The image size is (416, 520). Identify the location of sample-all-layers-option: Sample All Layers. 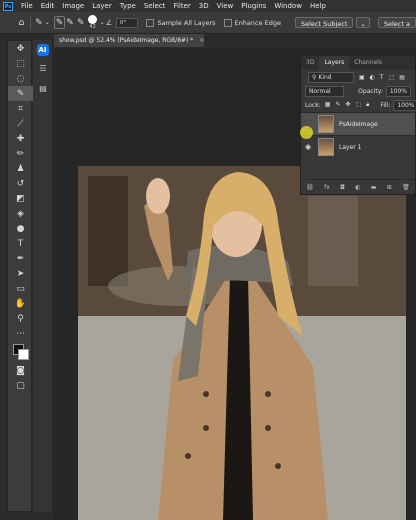
(181, 22).